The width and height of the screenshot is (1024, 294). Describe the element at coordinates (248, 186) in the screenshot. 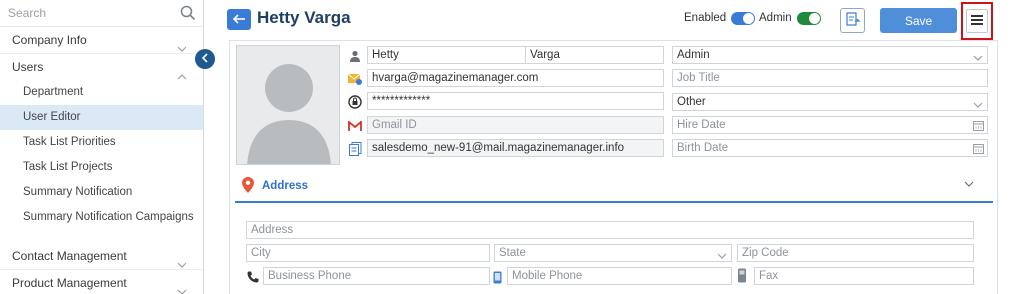

I see `map-pin-icon` at that location.